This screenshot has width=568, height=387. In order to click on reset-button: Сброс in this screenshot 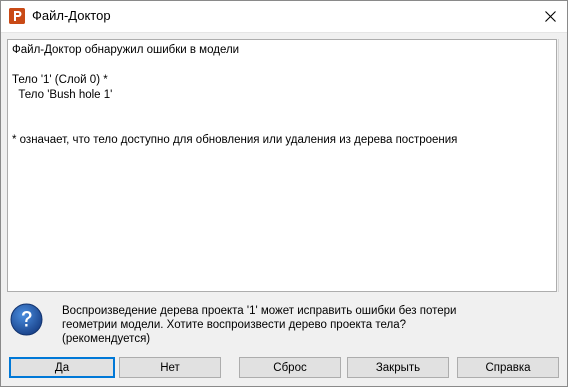, I will do `click(290, 367)`.